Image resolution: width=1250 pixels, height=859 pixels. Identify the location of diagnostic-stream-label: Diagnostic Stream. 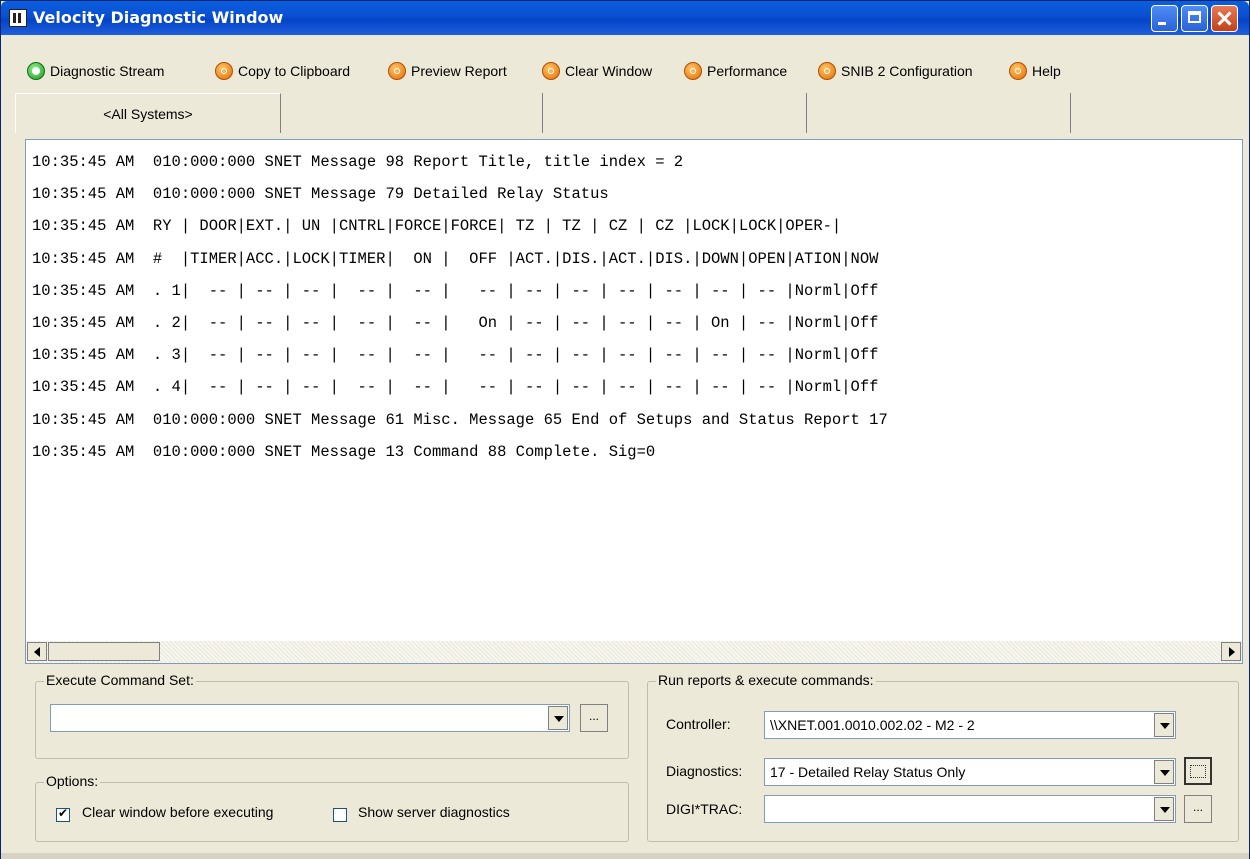
(107, 71).